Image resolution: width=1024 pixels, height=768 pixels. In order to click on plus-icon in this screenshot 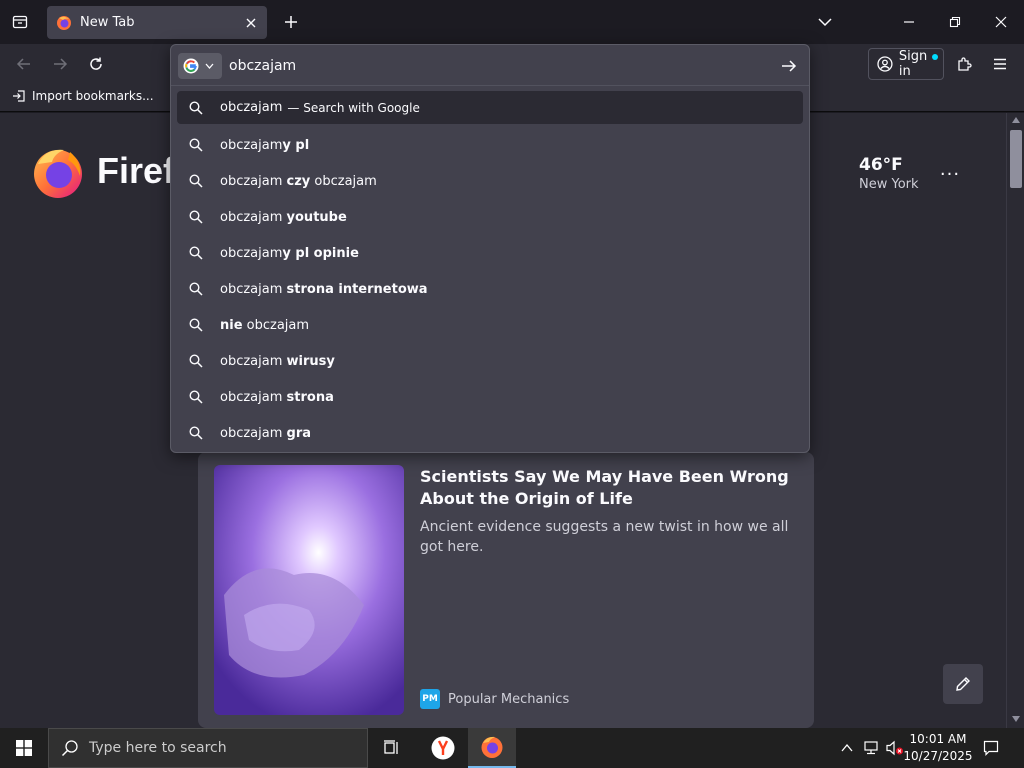, I will do `click(291, 22)`.